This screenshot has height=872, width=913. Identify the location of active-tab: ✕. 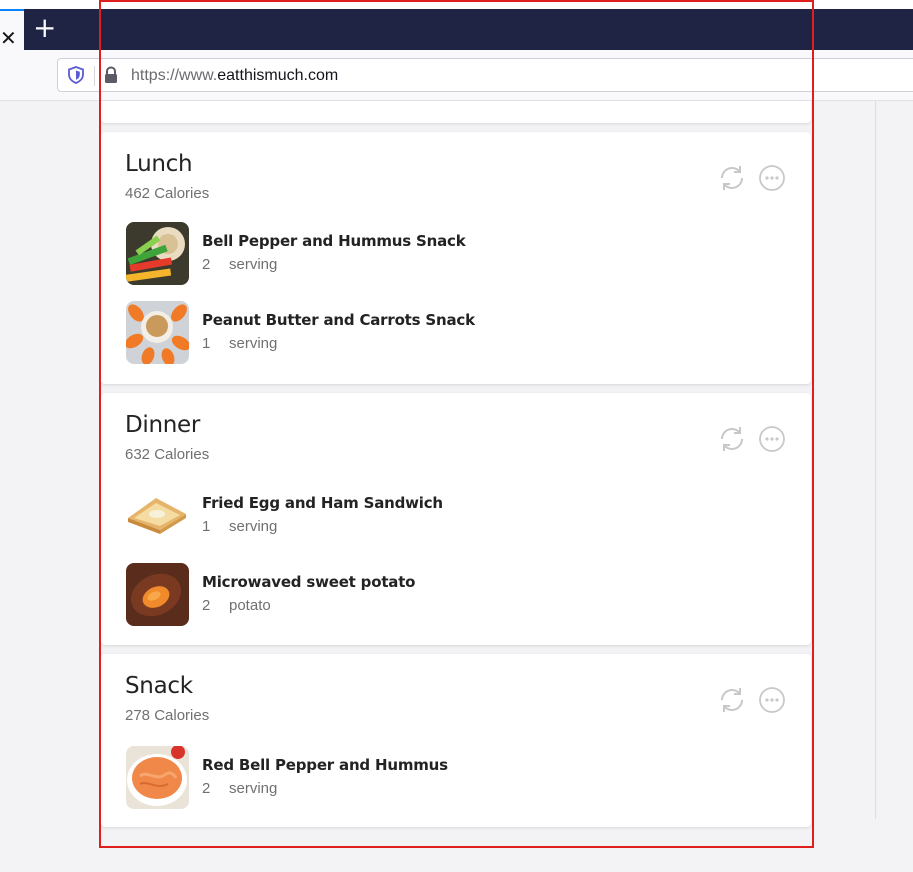
(12, 29).